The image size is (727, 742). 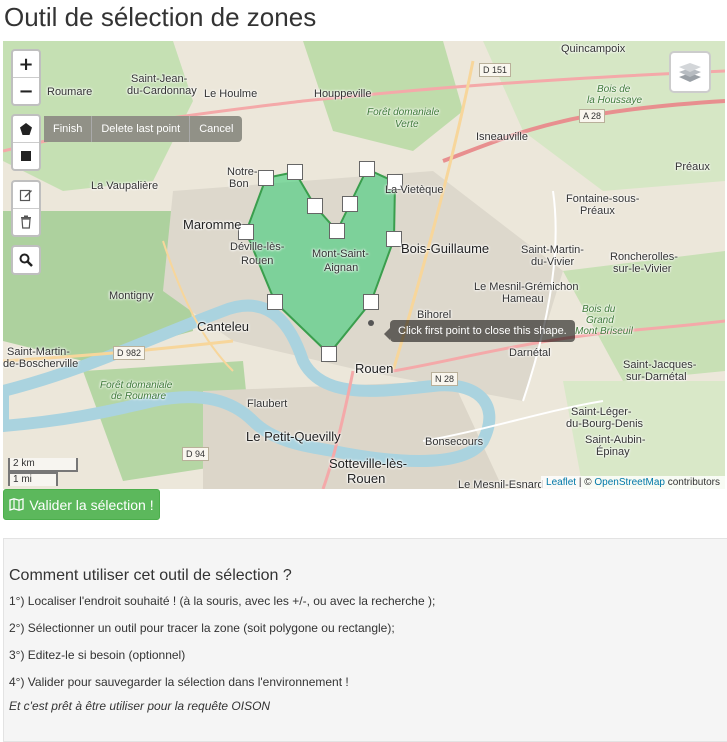 What do you see at coordinates (501, 484) in the screenshot?
I see `place-label: Le Mesnil-Esnard` at bounding box center [501, 484].